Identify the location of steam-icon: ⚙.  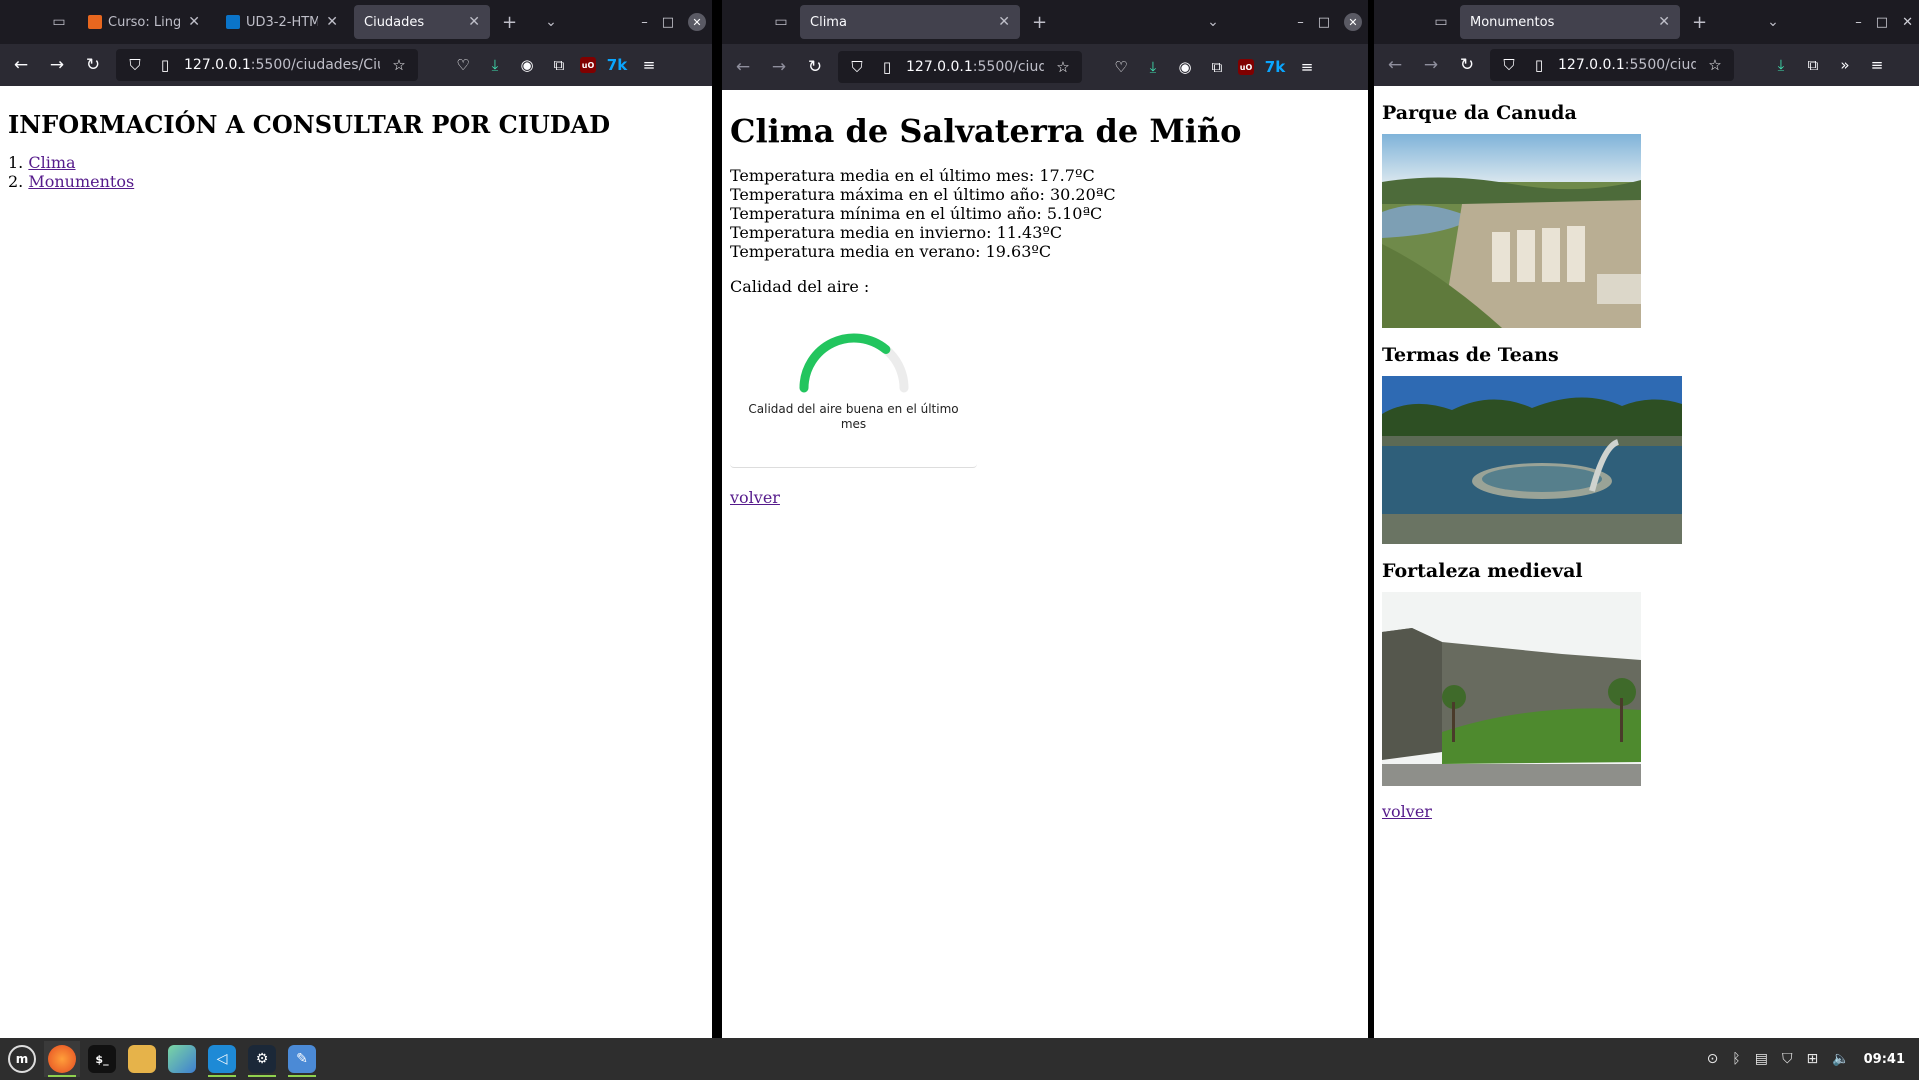
(262, 1059).